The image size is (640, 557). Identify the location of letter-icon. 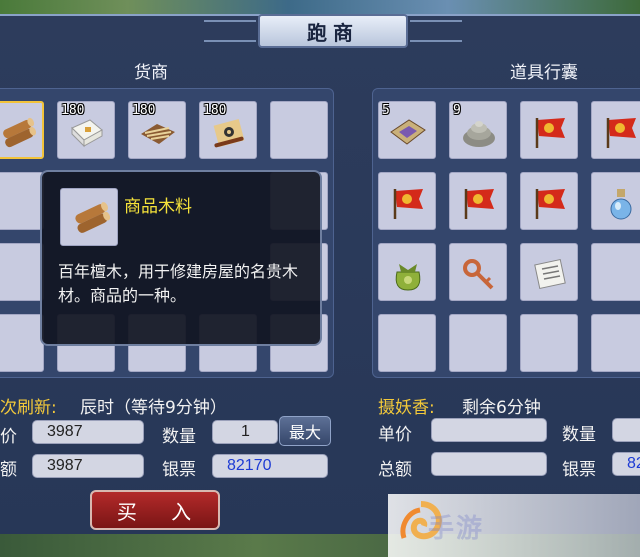
(550, 274).